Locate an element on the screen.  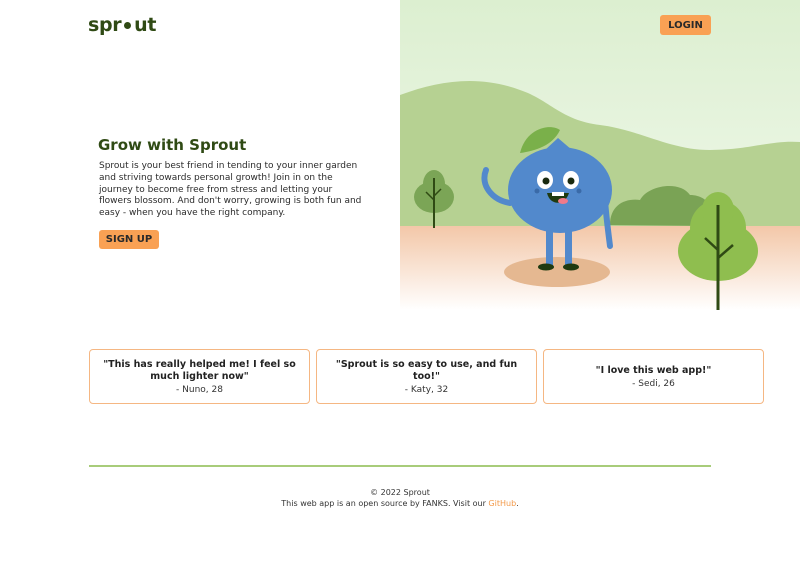
logo-text-end: ut is located at coordinates (145, 25).